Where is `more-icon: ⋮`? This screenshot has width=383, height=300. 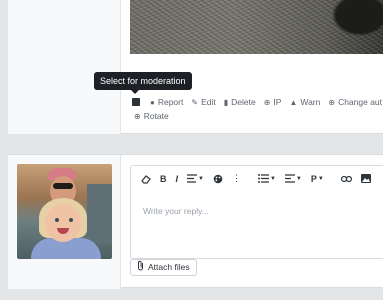 more-icon: ⋮ is located at coordinates (236, 179).